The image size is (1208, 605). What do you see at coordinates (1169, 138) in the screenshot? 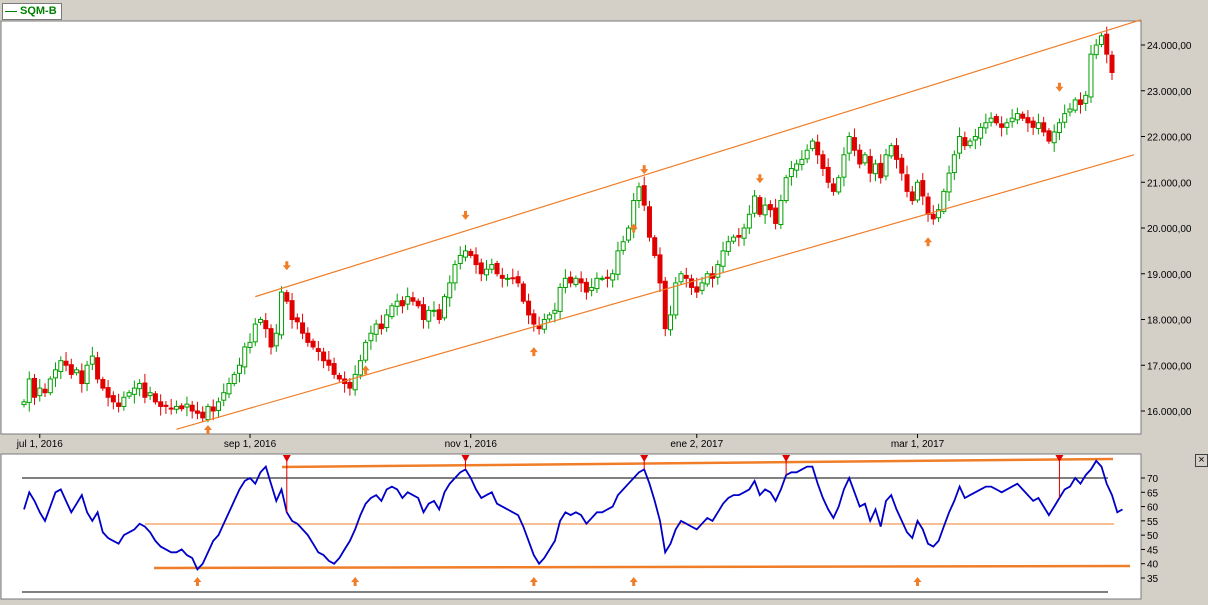
I see `price-tick-label: 22.000,00` at bounding box center [1169, 138].